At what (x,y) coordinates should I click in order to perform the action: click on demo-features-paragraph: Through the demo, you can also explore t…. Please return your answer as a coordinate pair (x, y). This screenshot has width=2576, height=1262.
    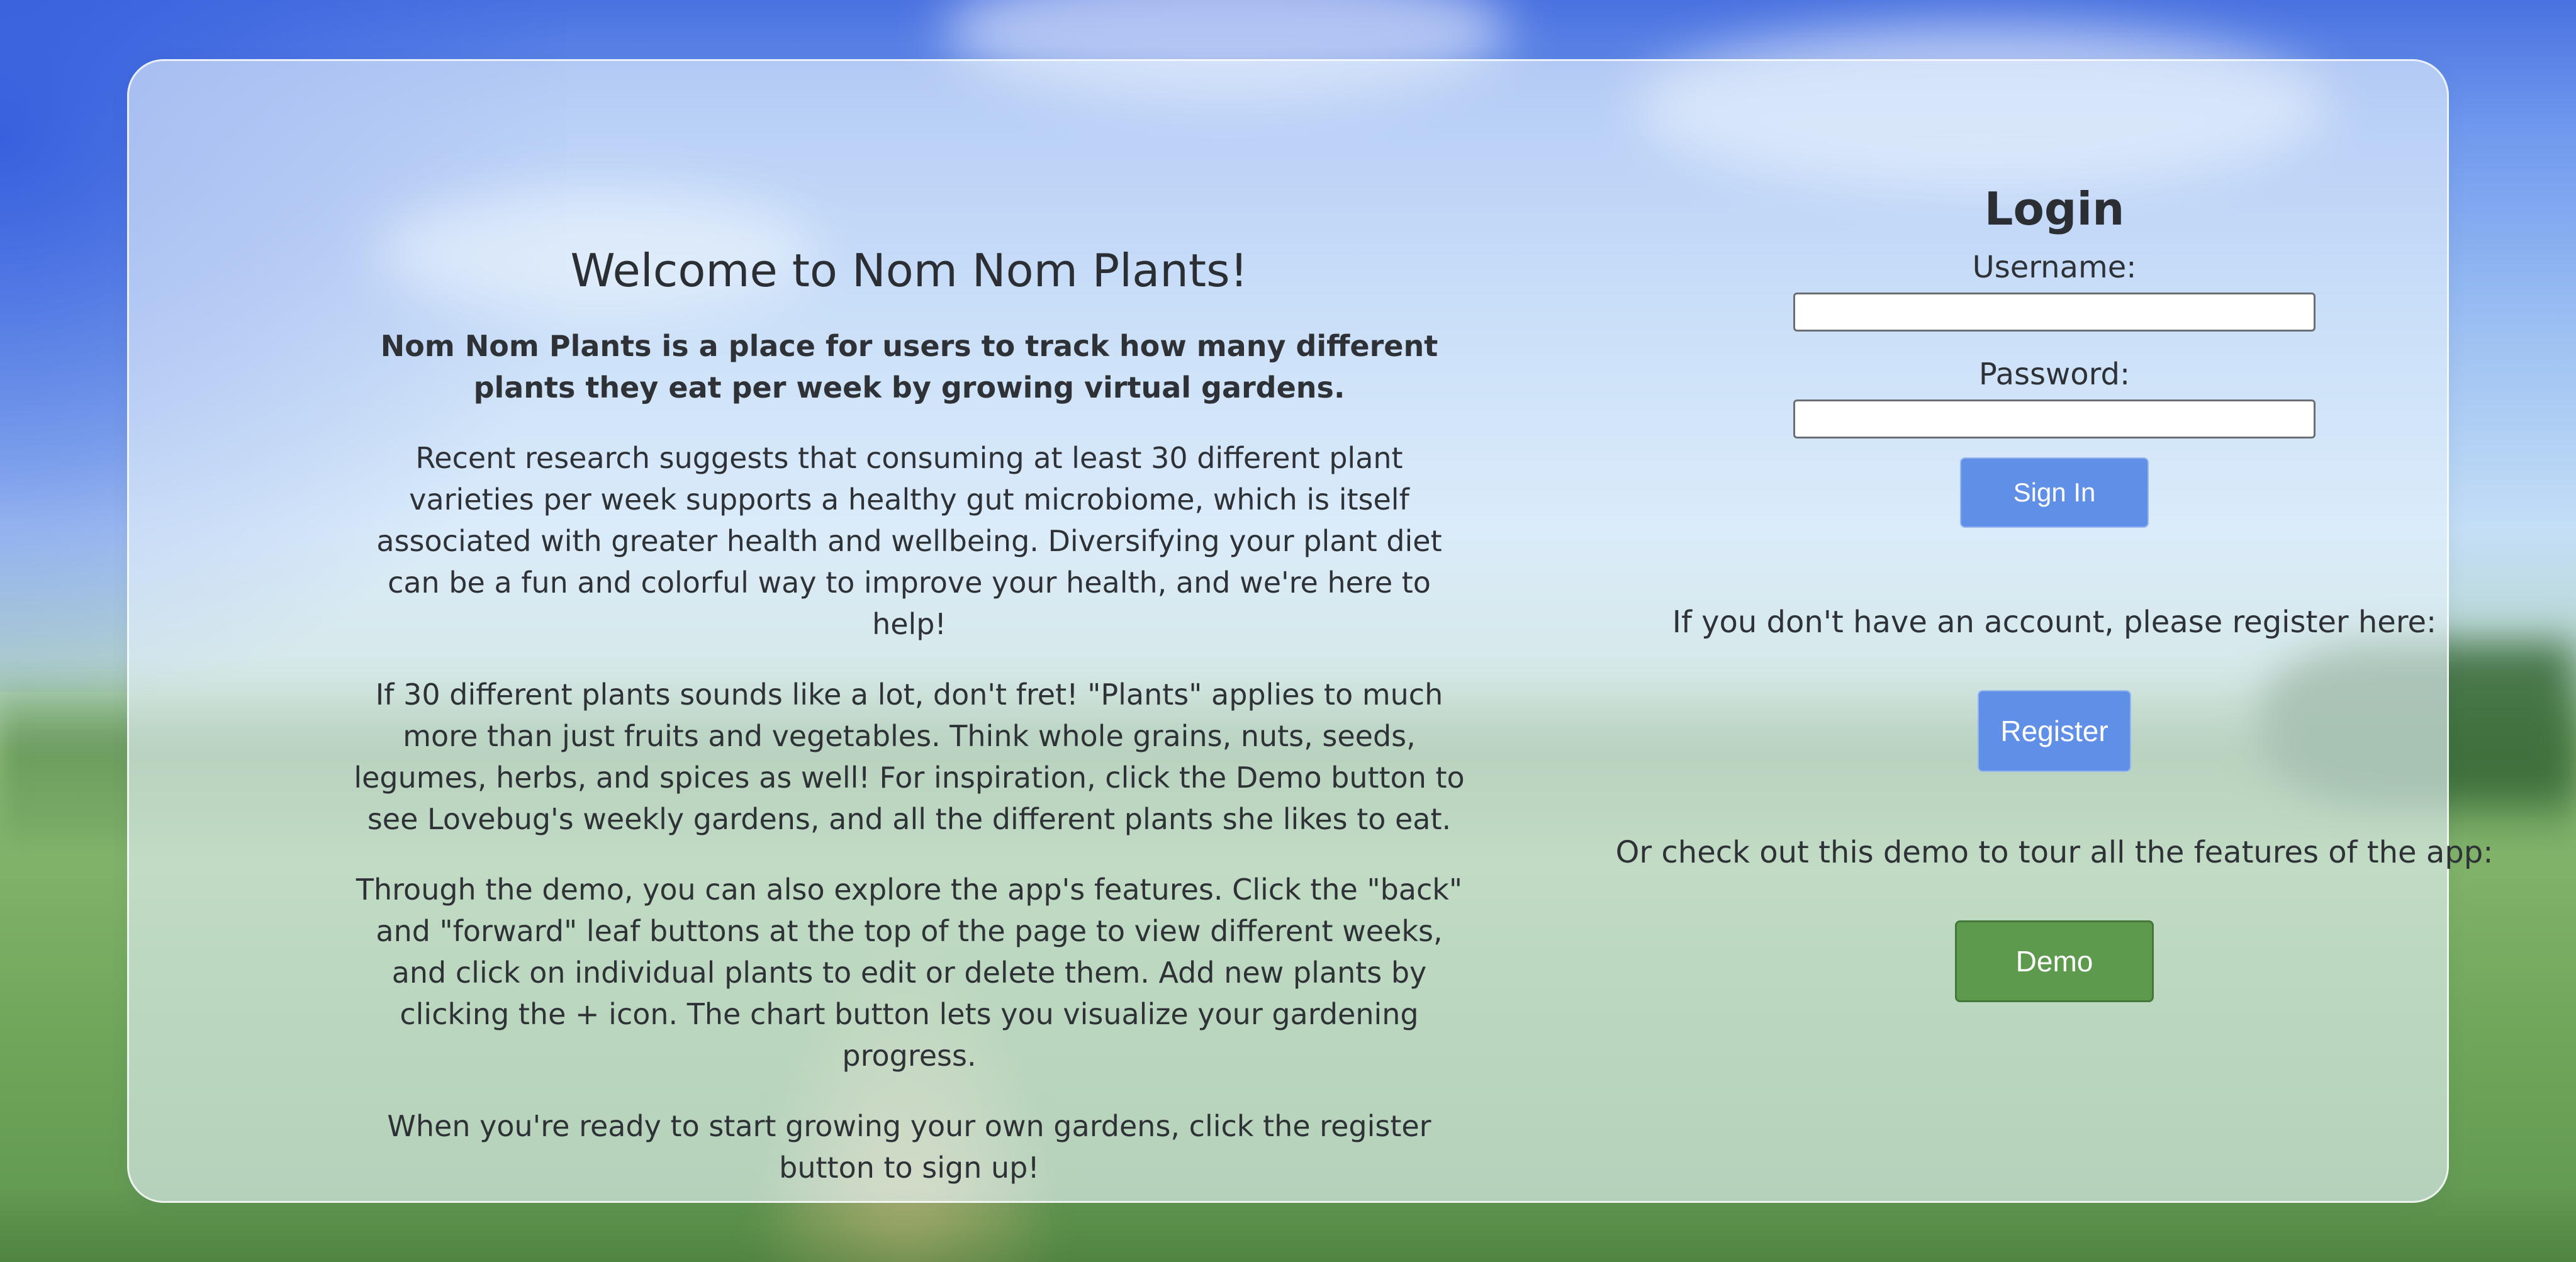
    Looking at the image, I should click on (909, 973).